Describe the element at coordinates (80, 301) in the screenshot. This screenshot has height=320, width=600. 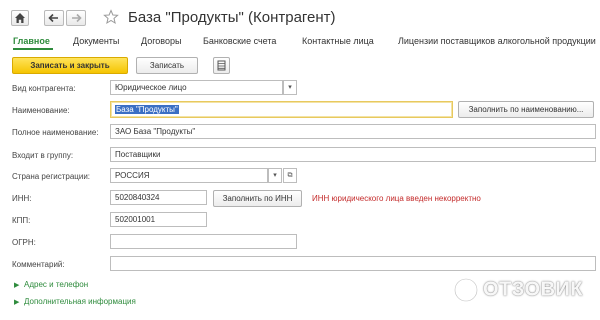
I see `group-label: Дополнительная информация` at that location.